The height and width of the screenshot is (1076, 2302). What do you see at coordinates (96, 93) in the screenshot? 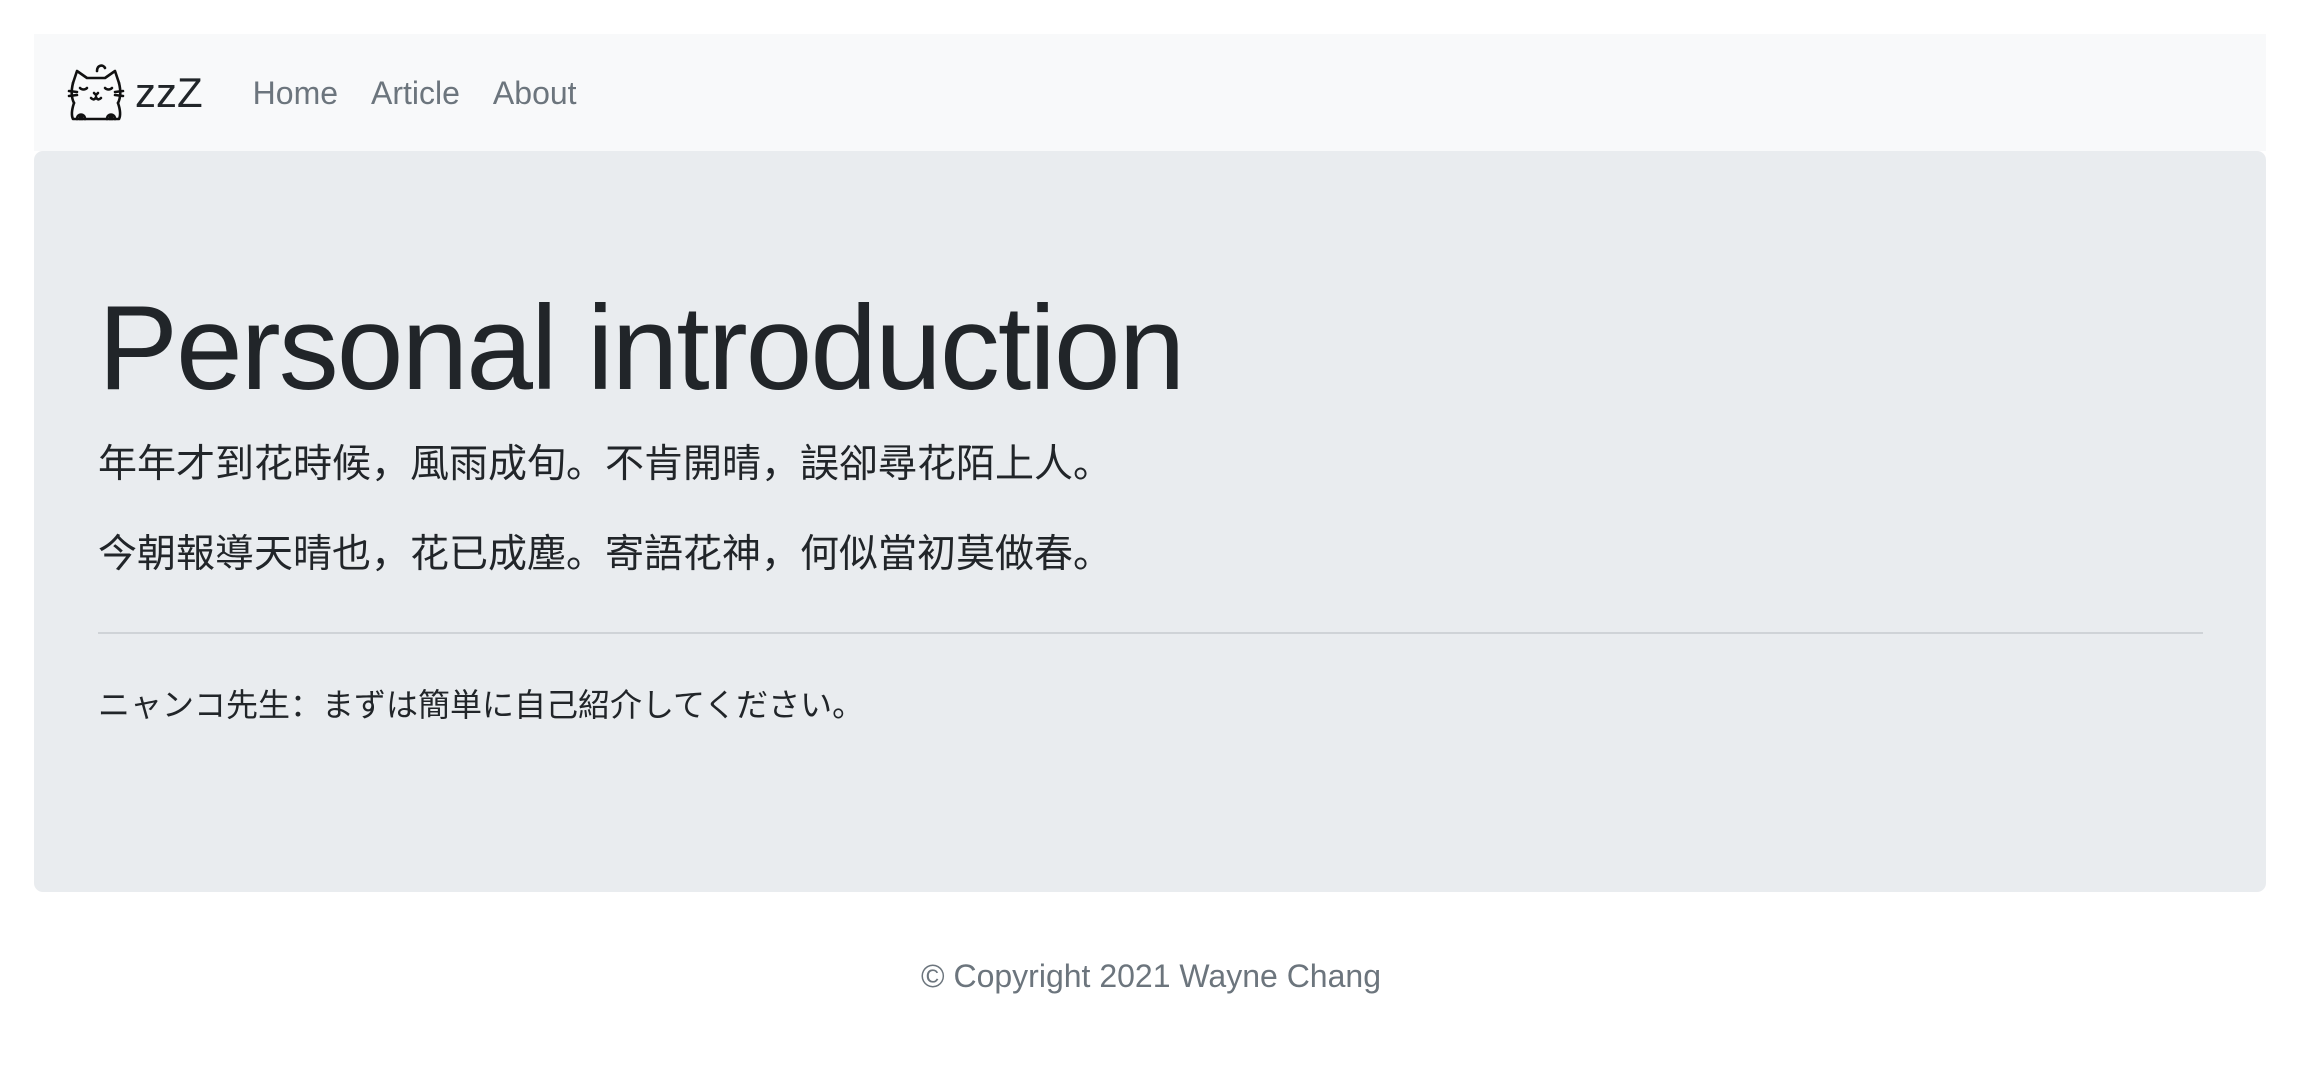
I see `sleeping-cat-icon` at bounding box center [96, 93].